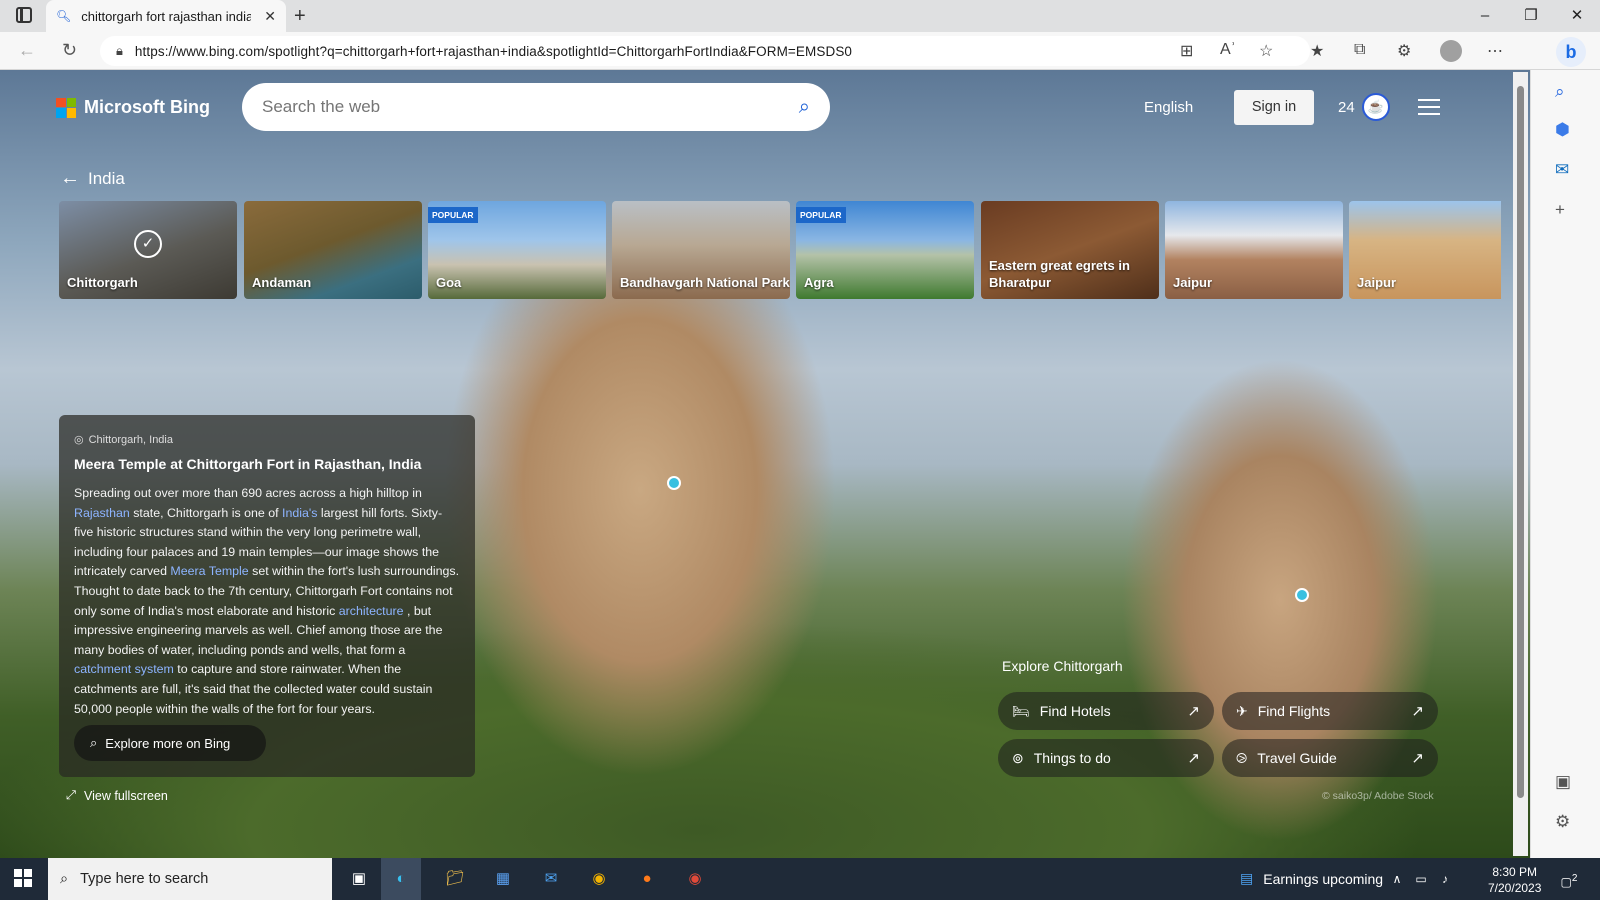 The image size is (1600, 900). Describe the element at coordinates (1330, 758) in the screenshot. I see `travel-guide-button: ⧁ Travel Guide ↗` at that location.